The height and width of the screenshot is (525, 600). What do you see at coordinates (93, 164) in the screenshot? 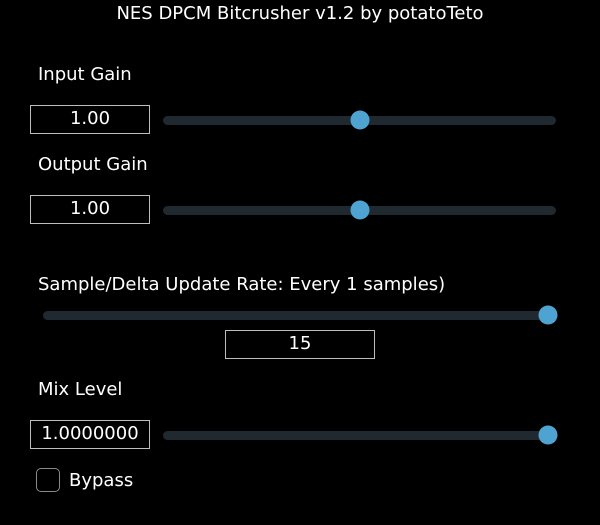
I see `output-gain-label: Output Gain` at bounding box center [93, 164].